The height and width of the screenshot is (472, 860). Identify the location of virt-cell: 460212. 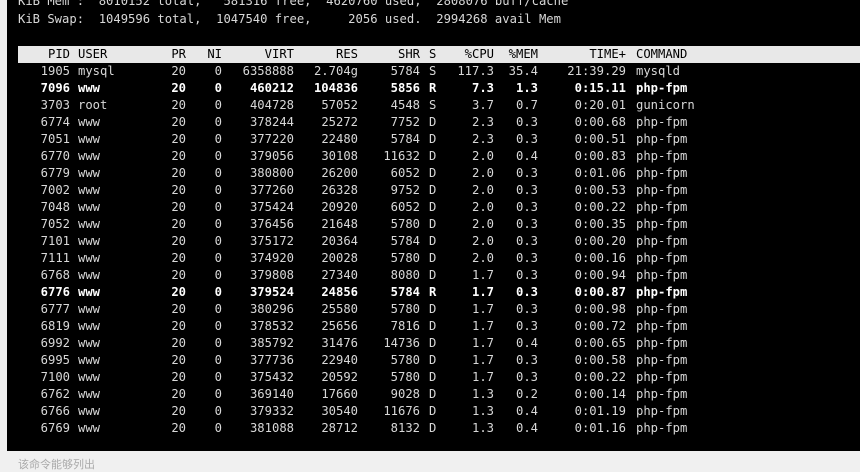
(271, 88).